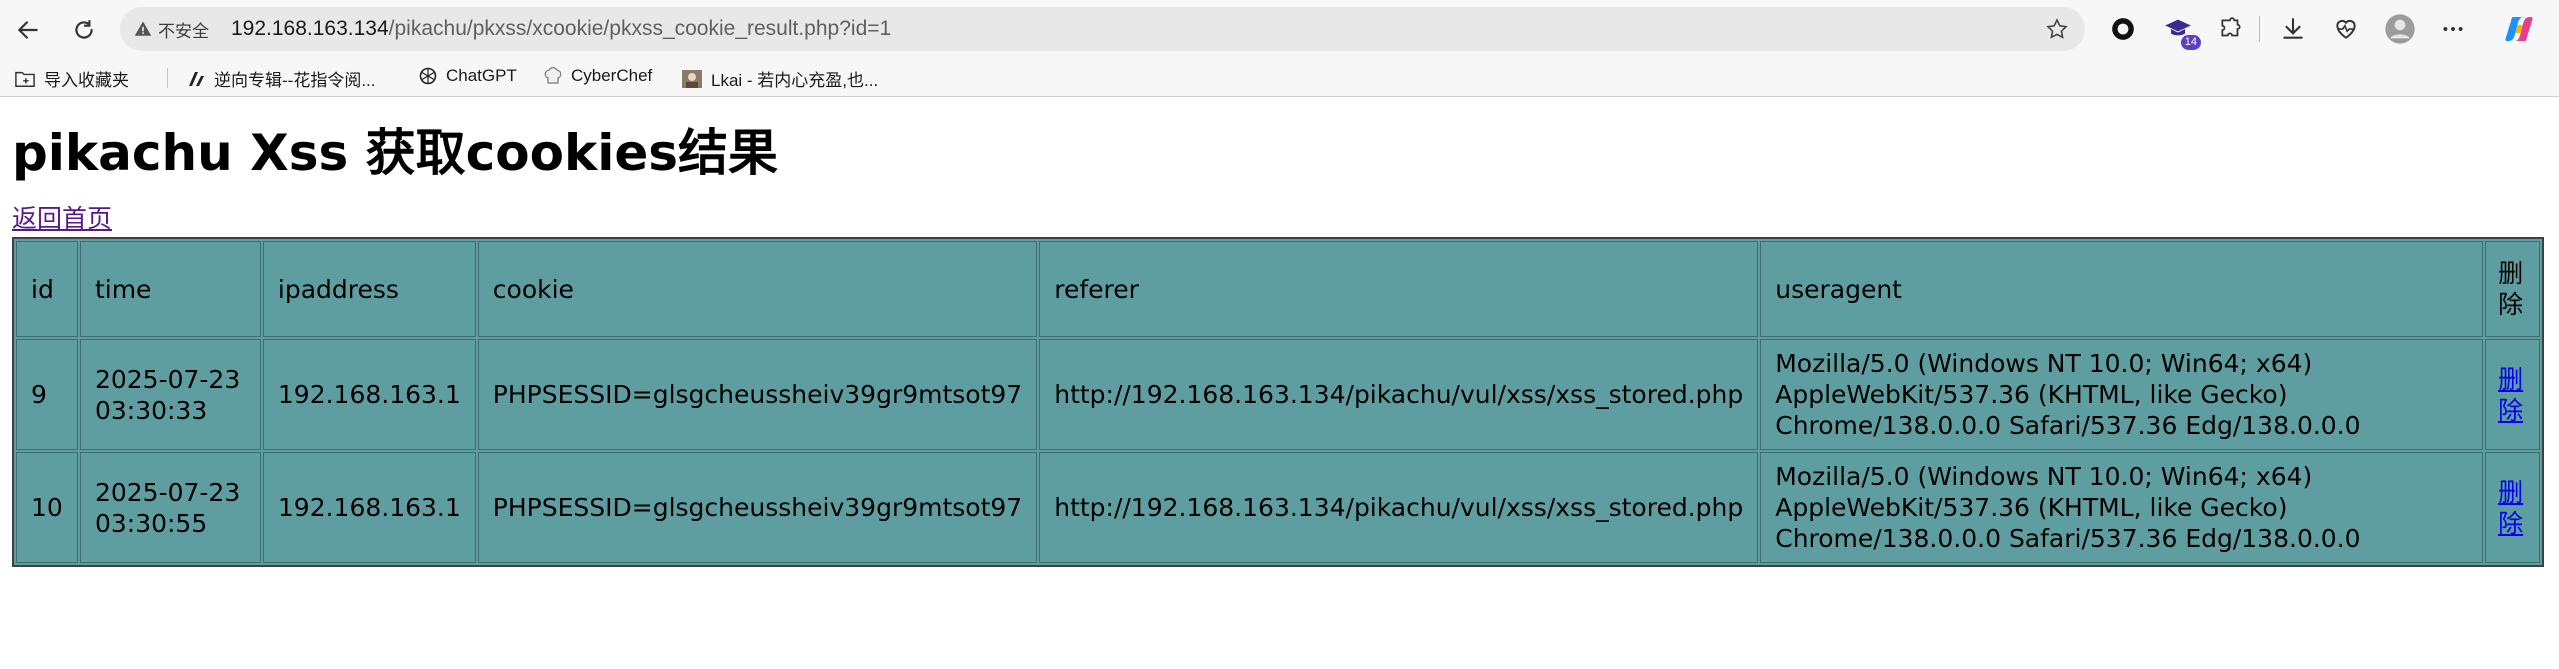  What do you see at coordinates (170, 289) in the screenshot?
I see `header-time: time` at bounding box center [170, 289].